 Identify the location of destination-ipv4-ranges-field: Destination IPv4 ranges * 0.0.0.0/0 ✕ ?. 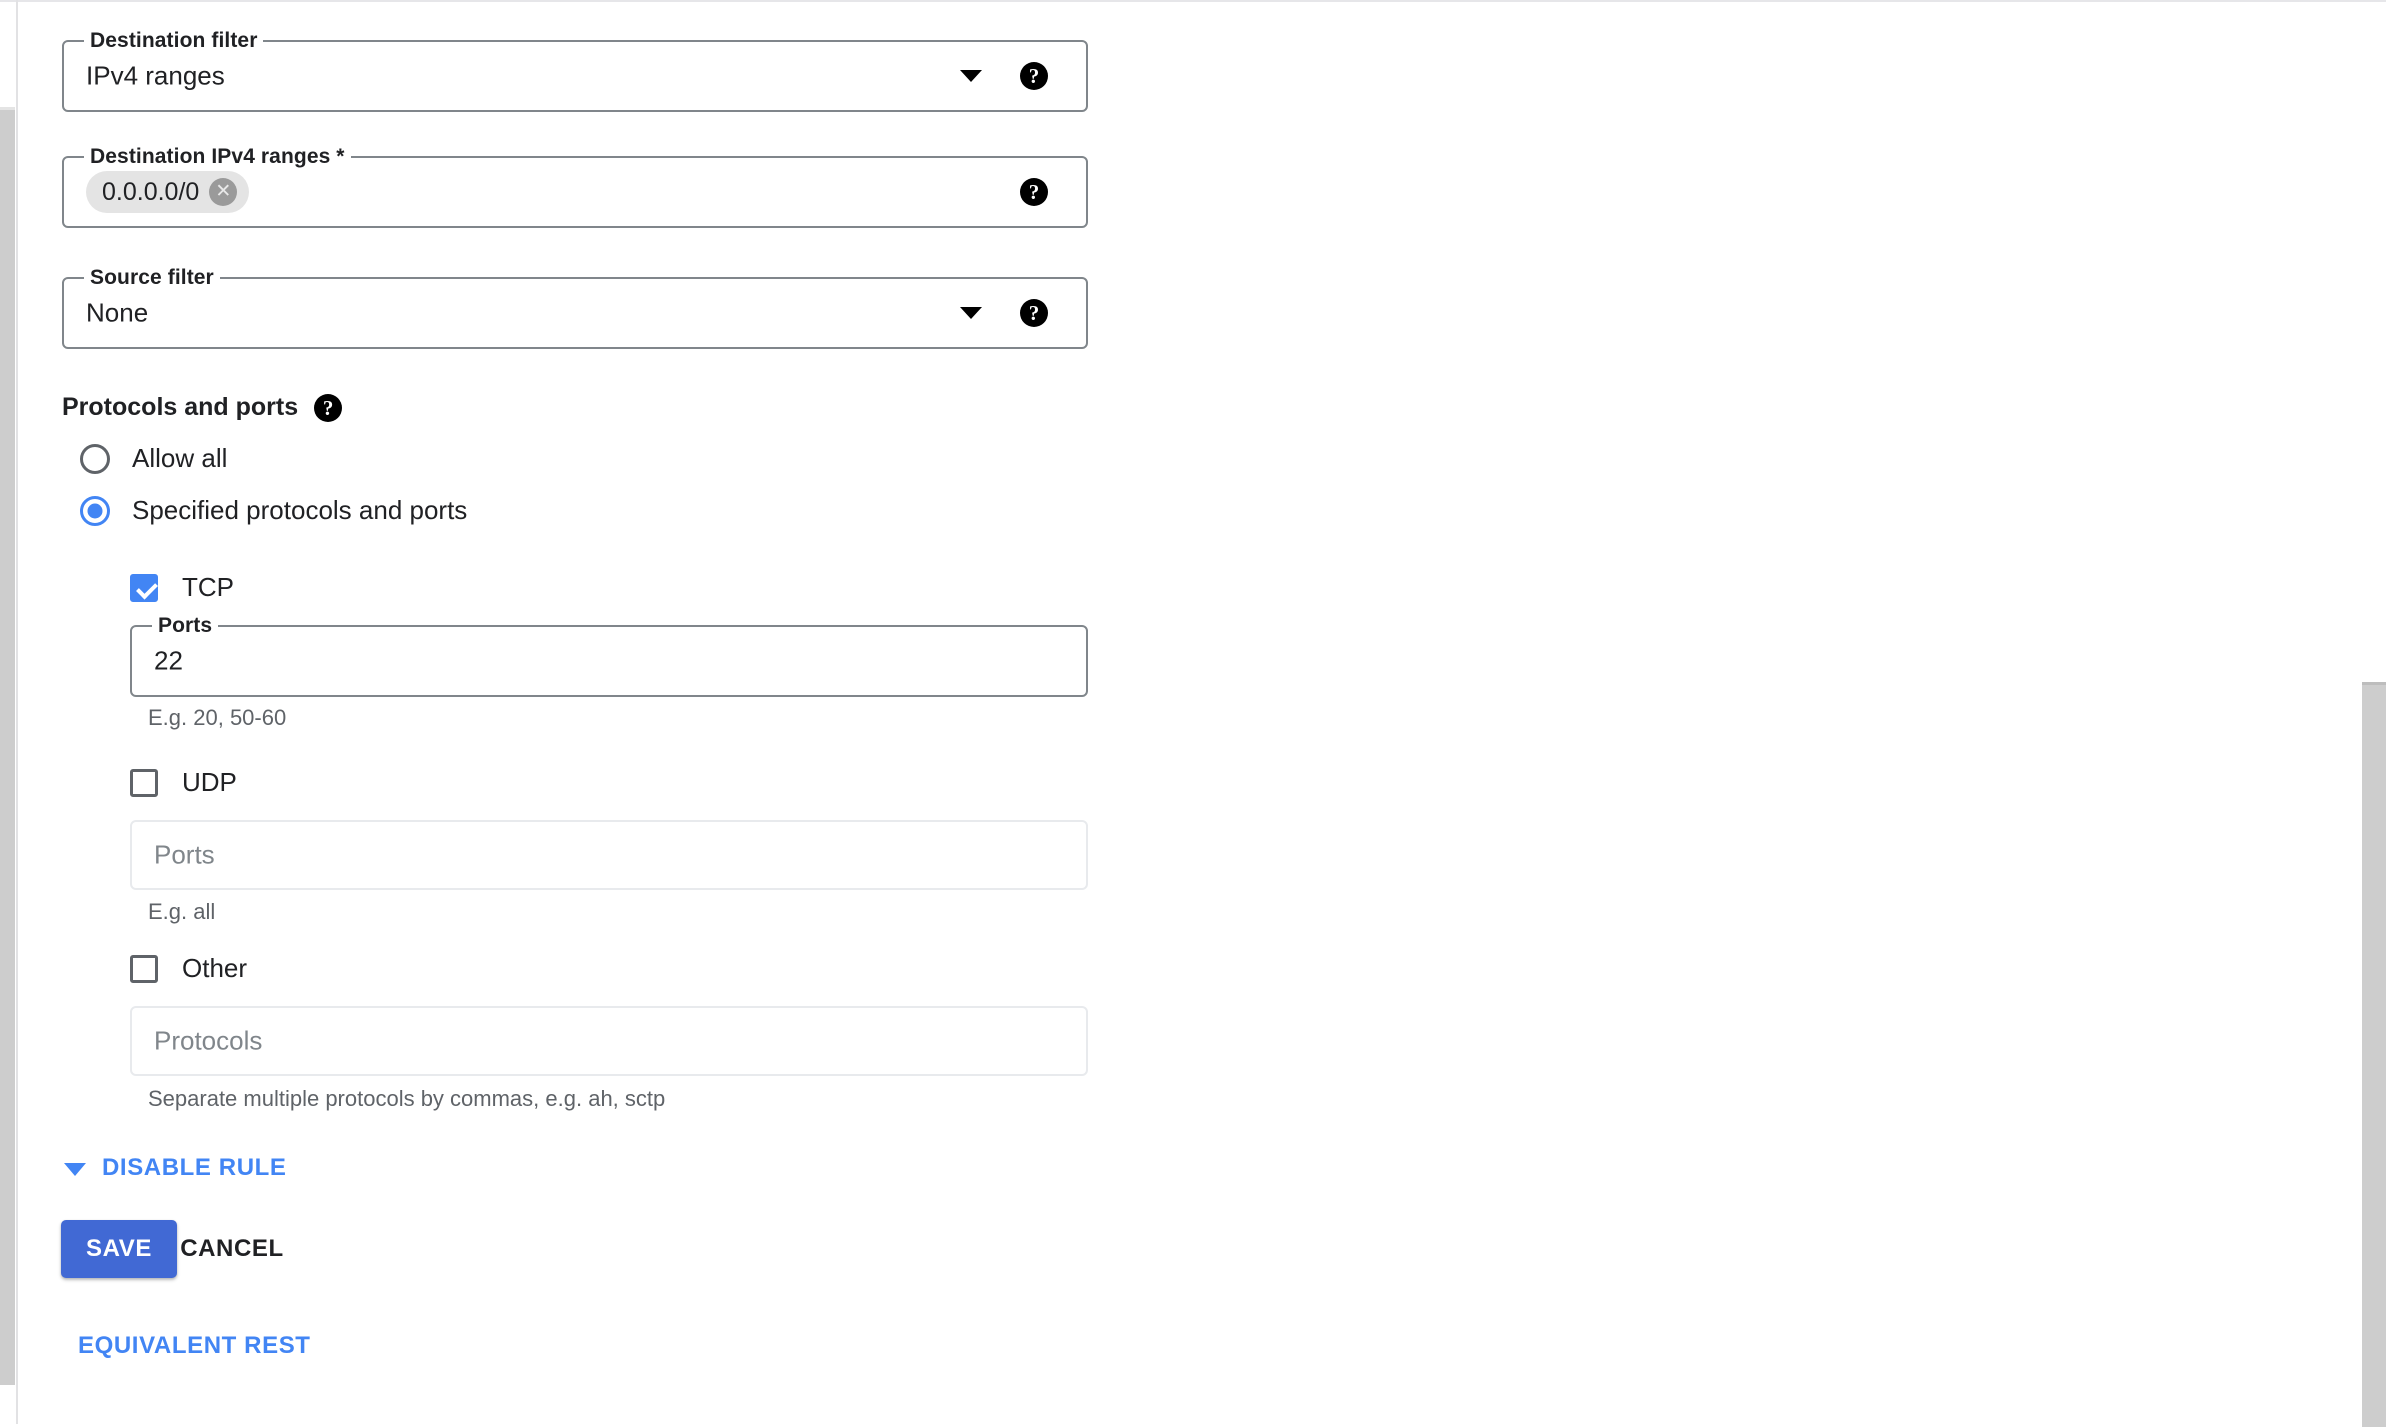
(575, 186).